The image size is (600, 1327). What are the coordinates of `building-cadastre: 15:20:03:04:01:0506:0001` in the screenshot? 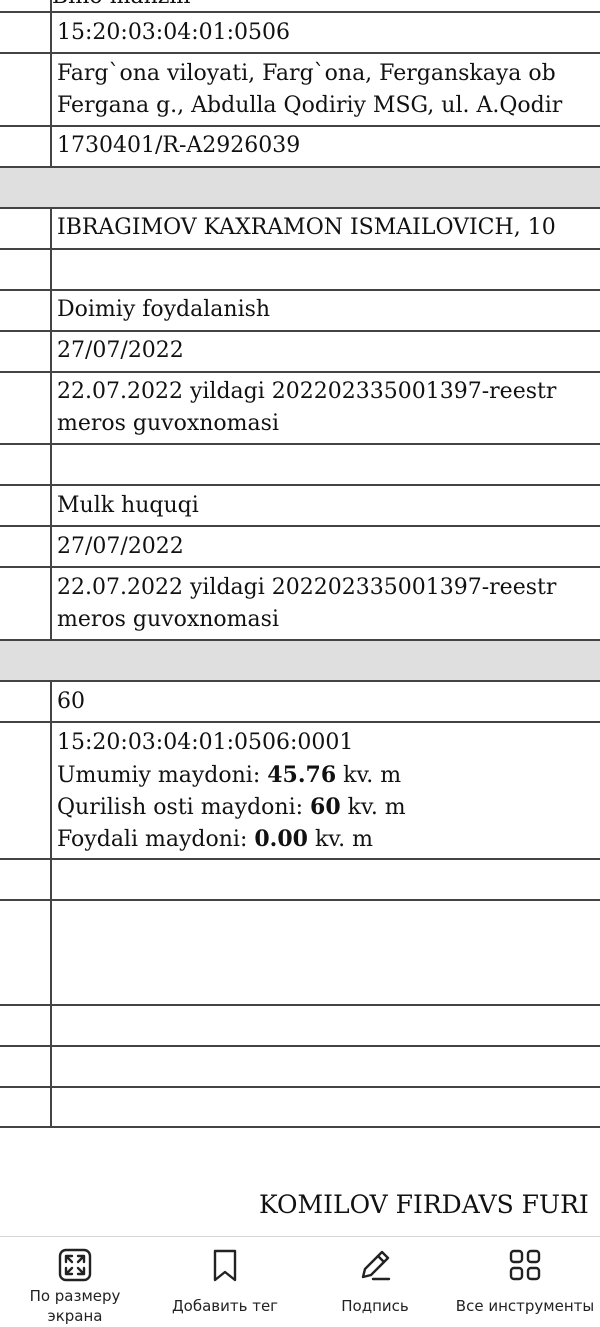 It's located at (205, 742).